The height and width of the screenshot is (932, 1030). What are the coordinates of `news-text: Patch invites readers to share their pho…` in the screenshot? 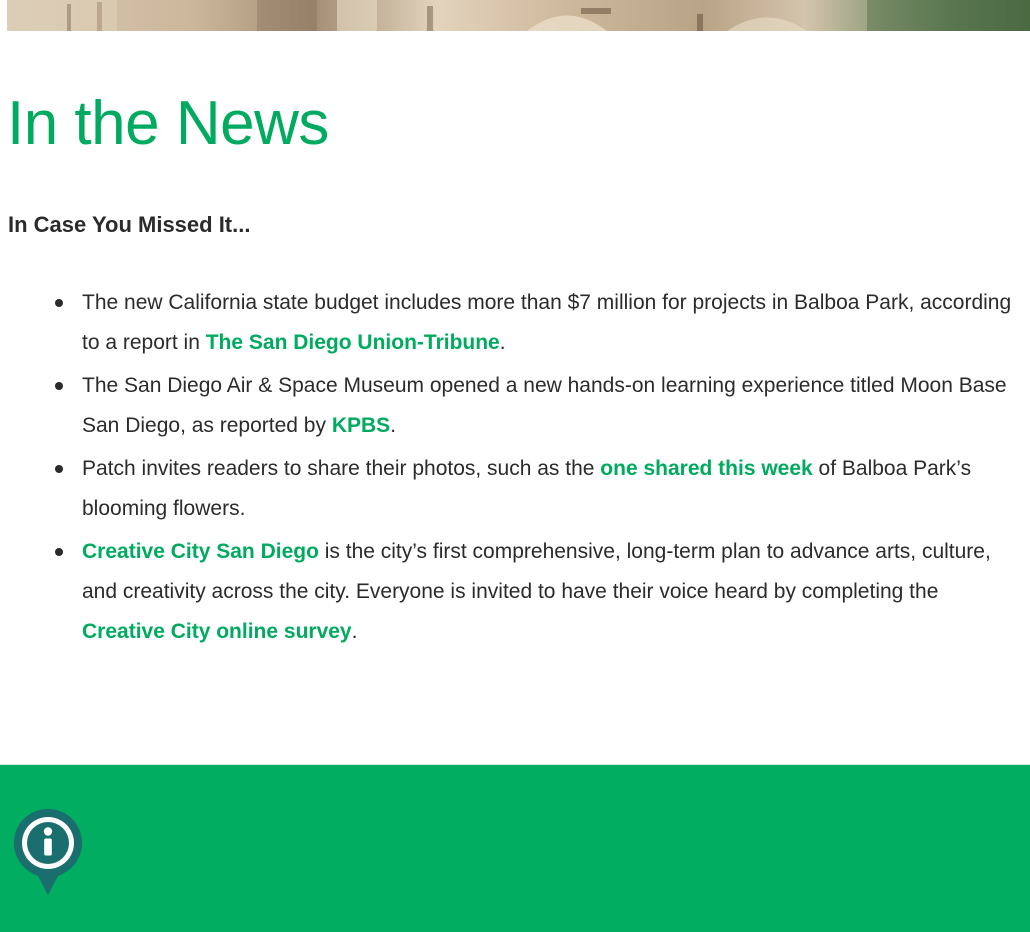 It's located at (341, 468).